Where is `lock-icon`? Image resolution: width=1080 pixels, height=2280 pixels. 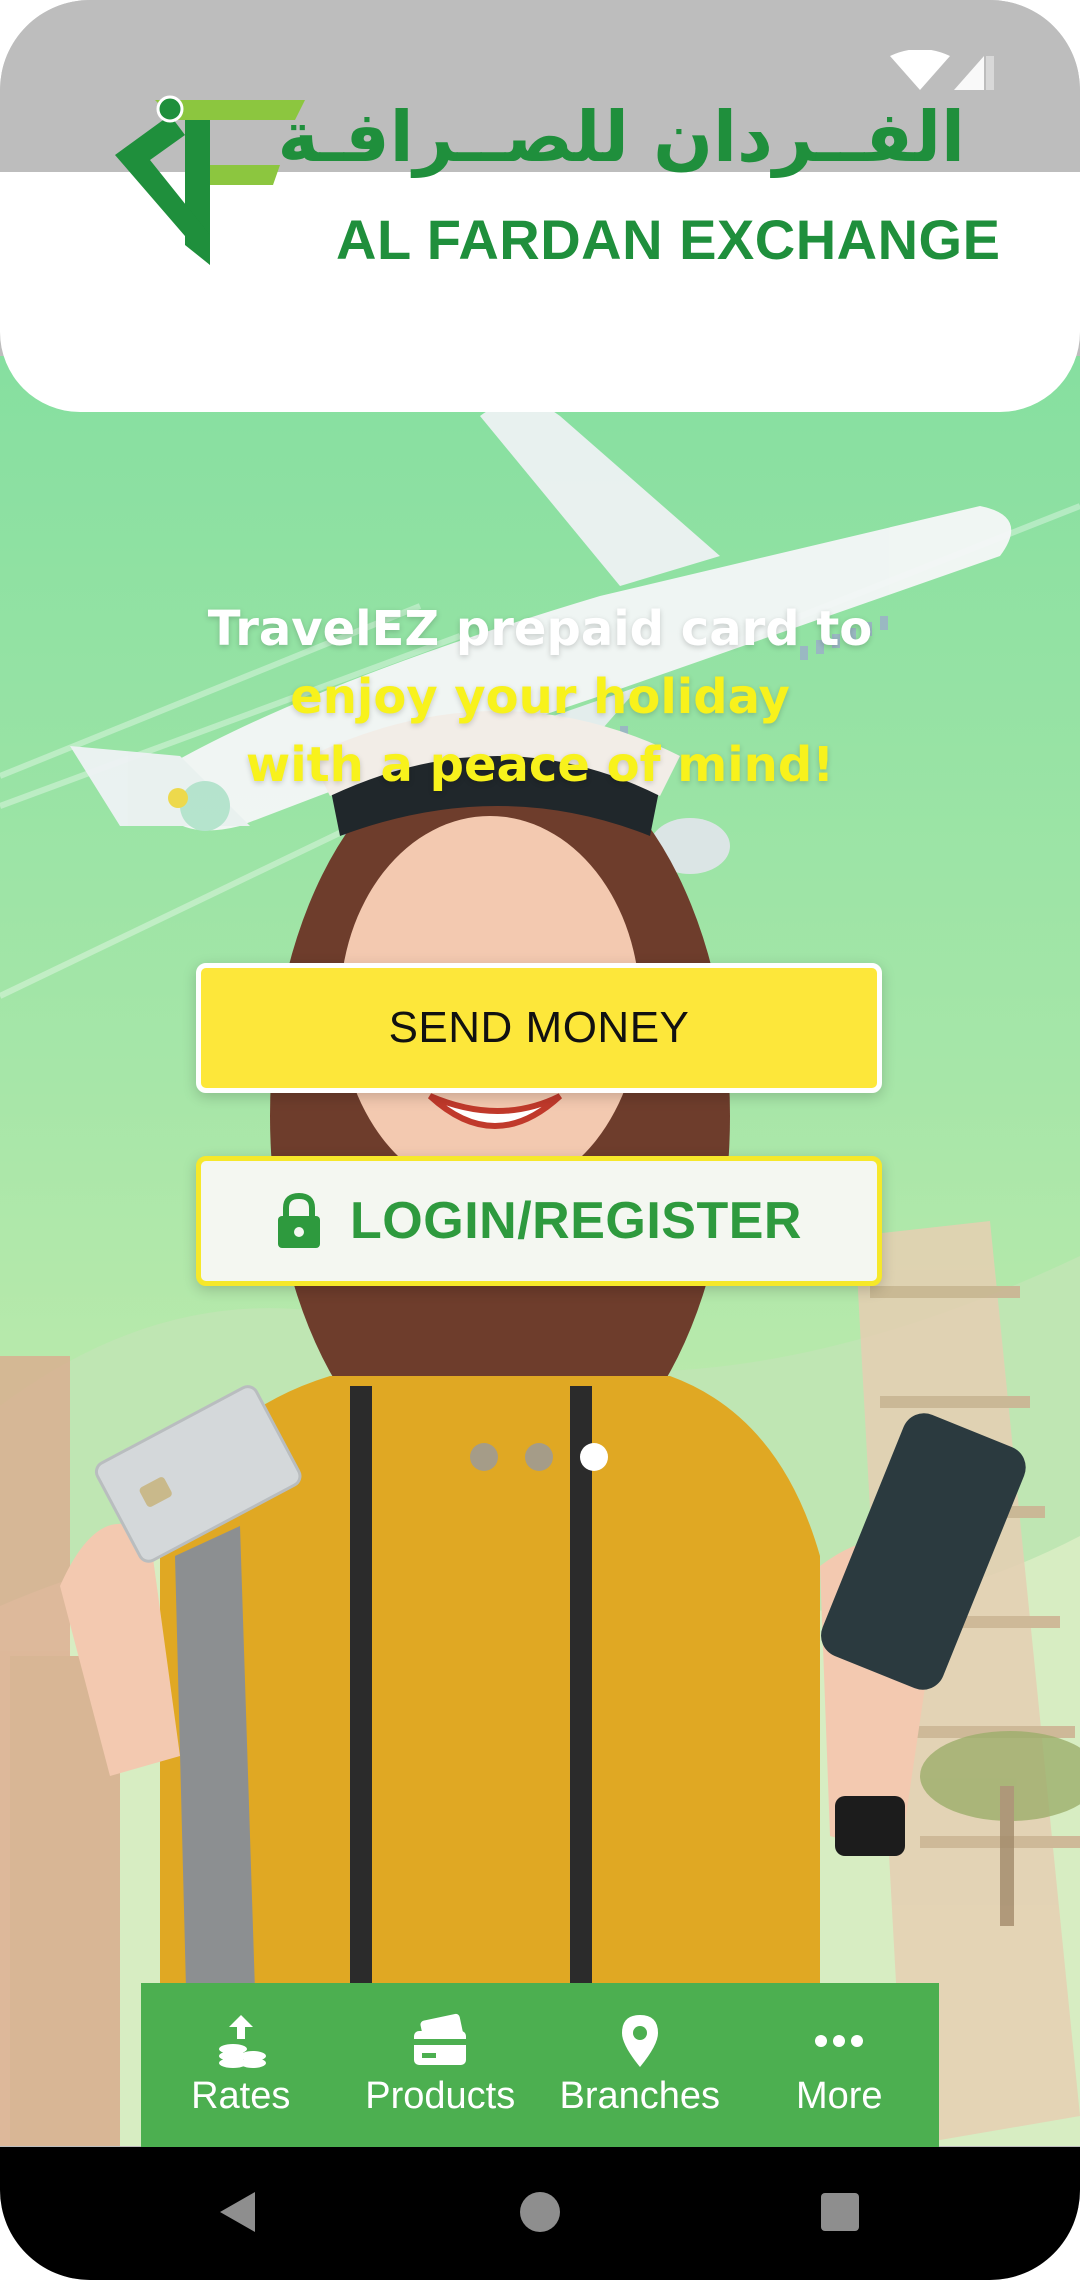
lock-icon is located at coordinates (299, 1220).